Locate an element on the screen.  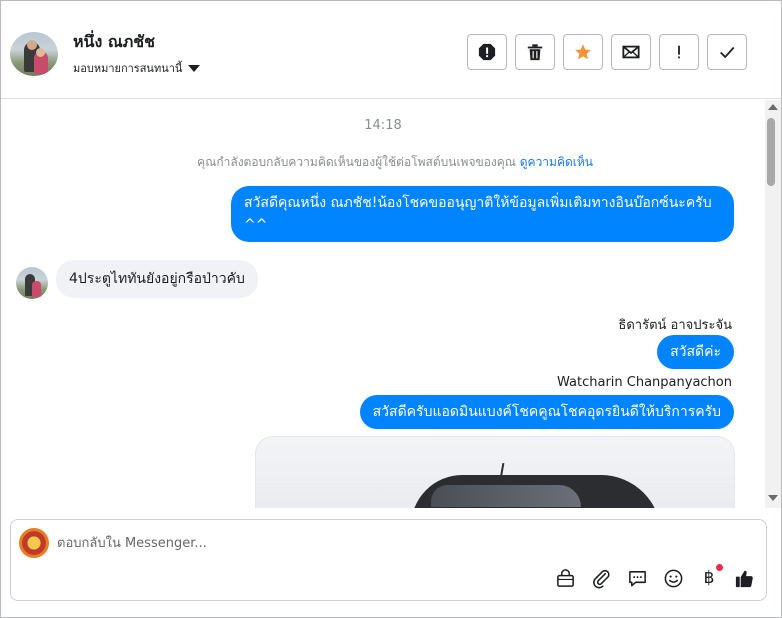
caret-down-icon is located at coordinates (194, 68).